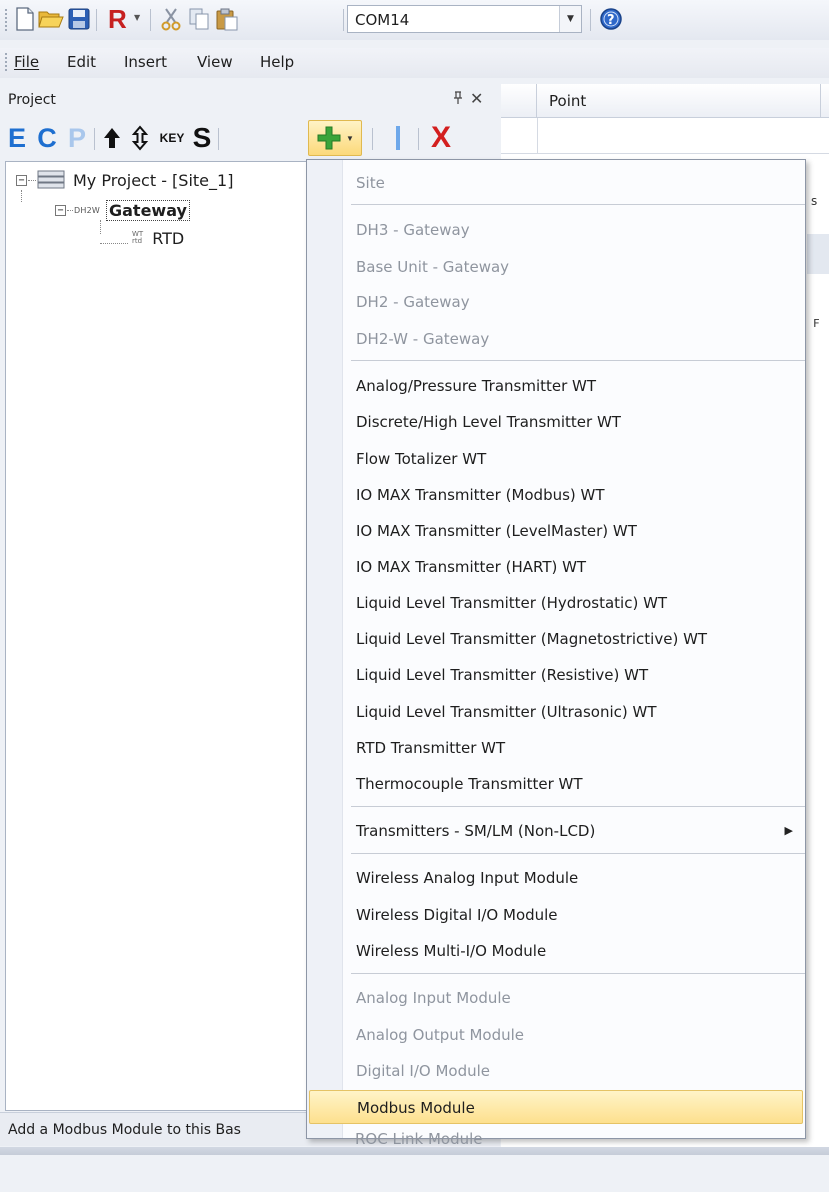 Image resolution: width=829 pixels, height=1192 pixels. I want to click on copy-button, so click(199, 19).